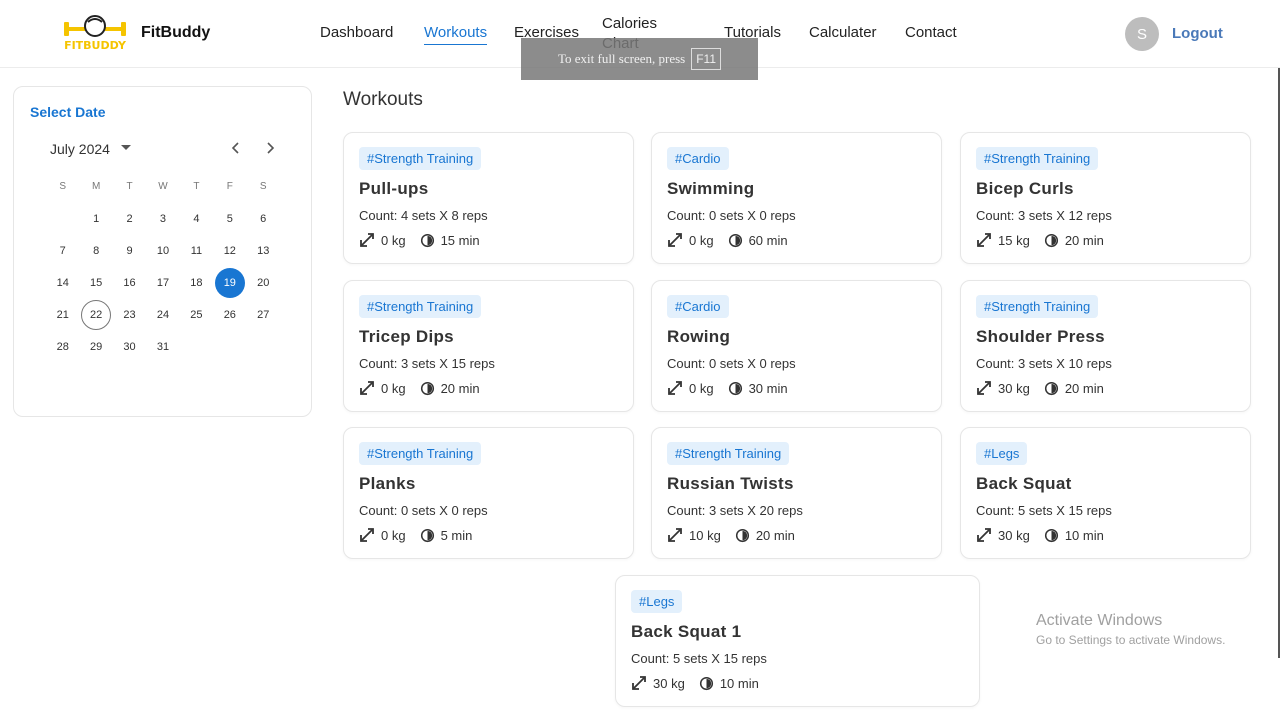 The width and height of the screenshot is (1280, 720). I want to click on calendar-day: 15, so click(95, 283).